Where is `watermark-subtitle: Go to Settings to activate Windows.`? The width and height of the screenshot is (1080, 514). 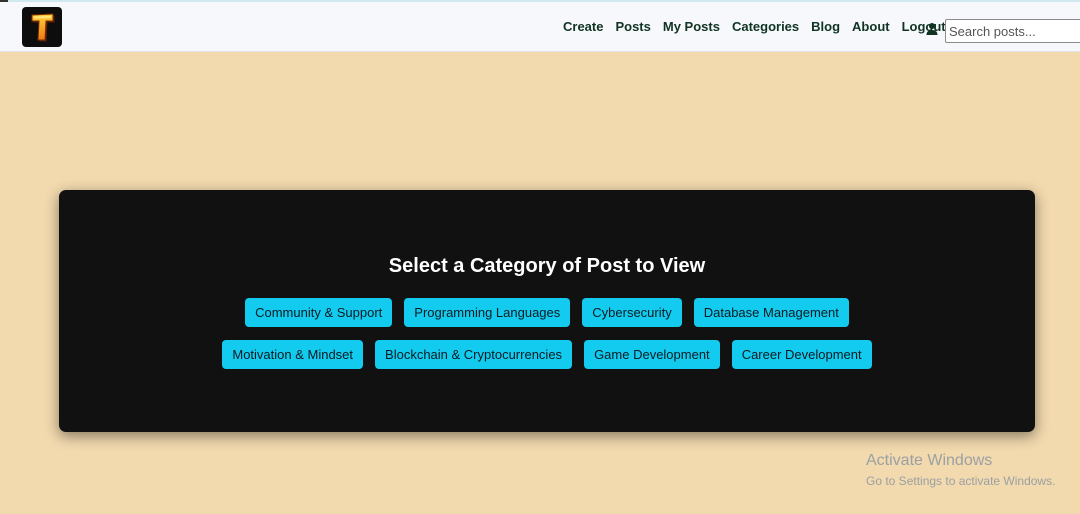 watermark-subtitle: Go to Settings to activate Windows. is located at coordinates (961, 481).